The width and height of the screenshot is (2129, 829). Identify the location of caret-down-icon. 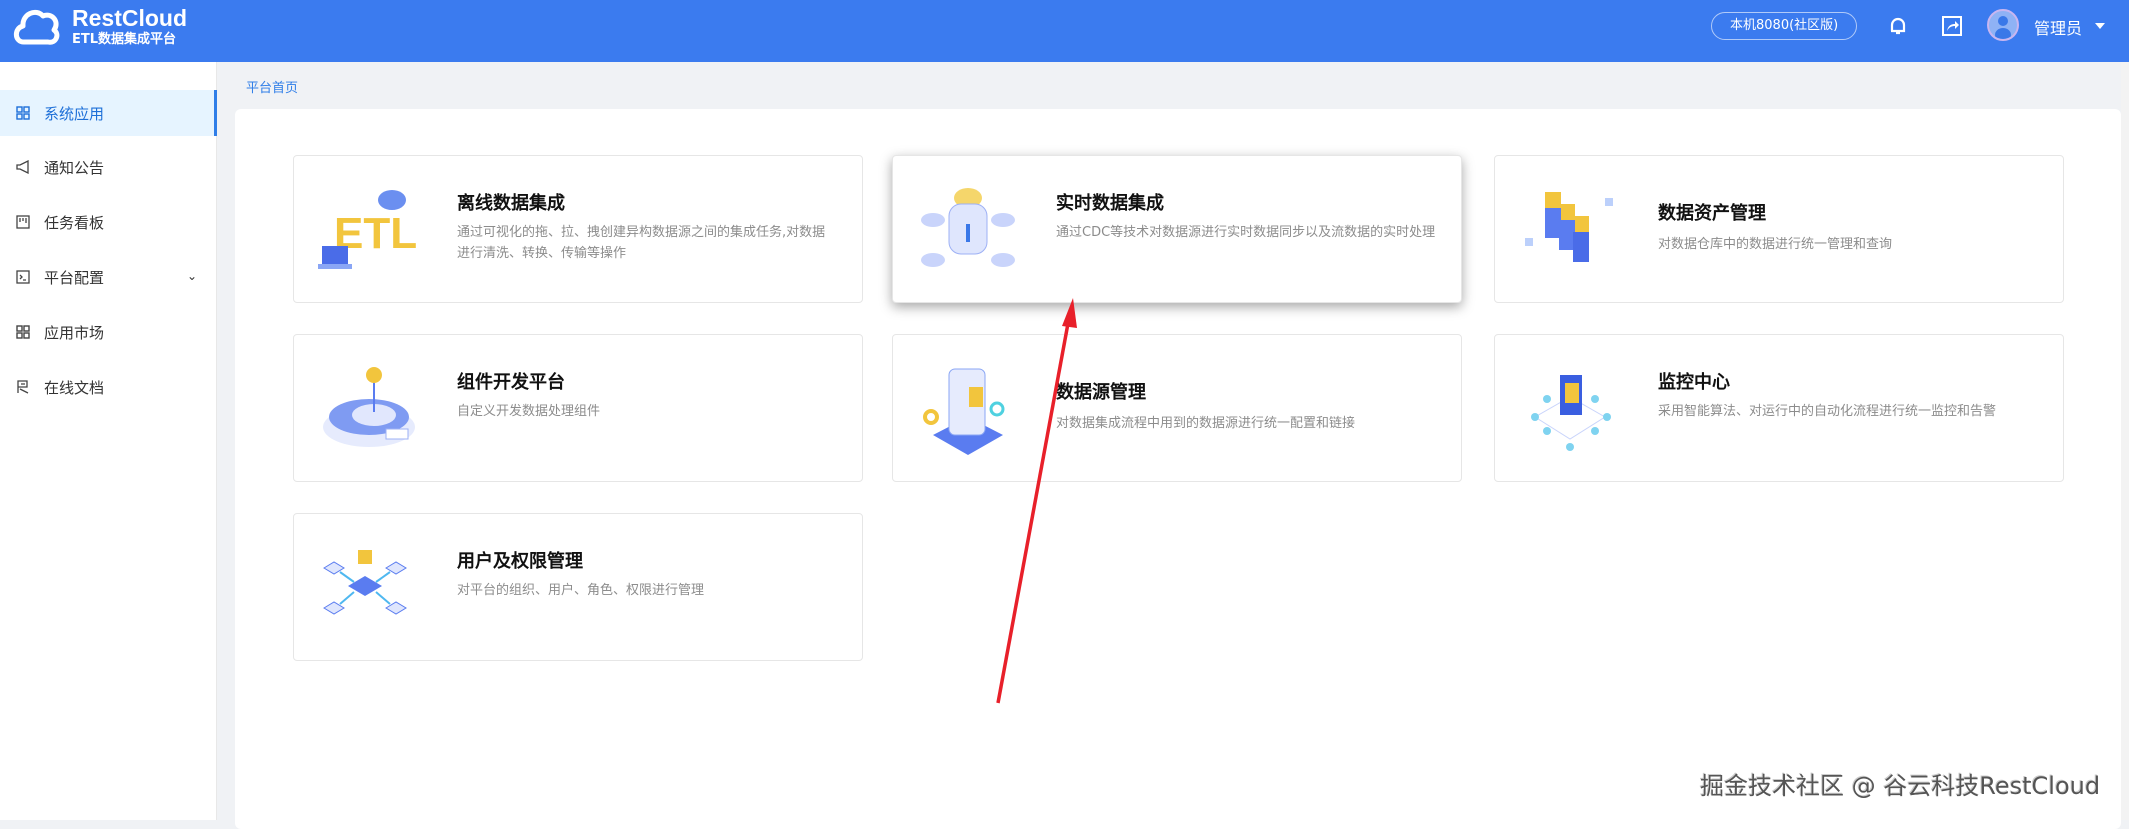
(2100, 26).